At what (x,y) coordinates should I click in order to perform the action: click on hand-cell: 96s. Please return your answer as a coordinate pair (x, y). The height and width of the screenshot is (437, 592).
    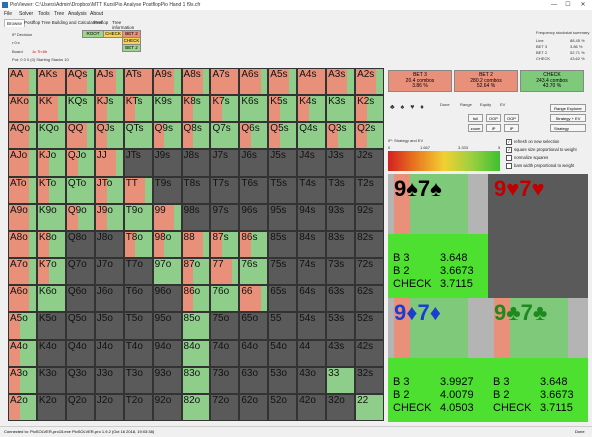
    Looking at the image, I should click on (254, 217).